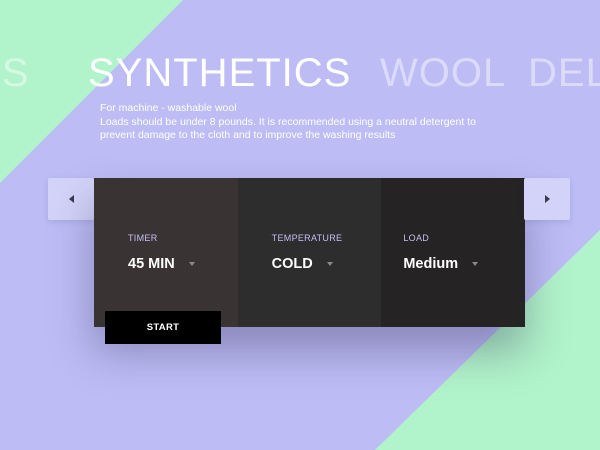 The width and height of the screenshot is (600, 450). What do you see at coordinates (564, 73) in the screenshot?
I see `mode-item-delicates: DEL` at bounding box center [564, 73].